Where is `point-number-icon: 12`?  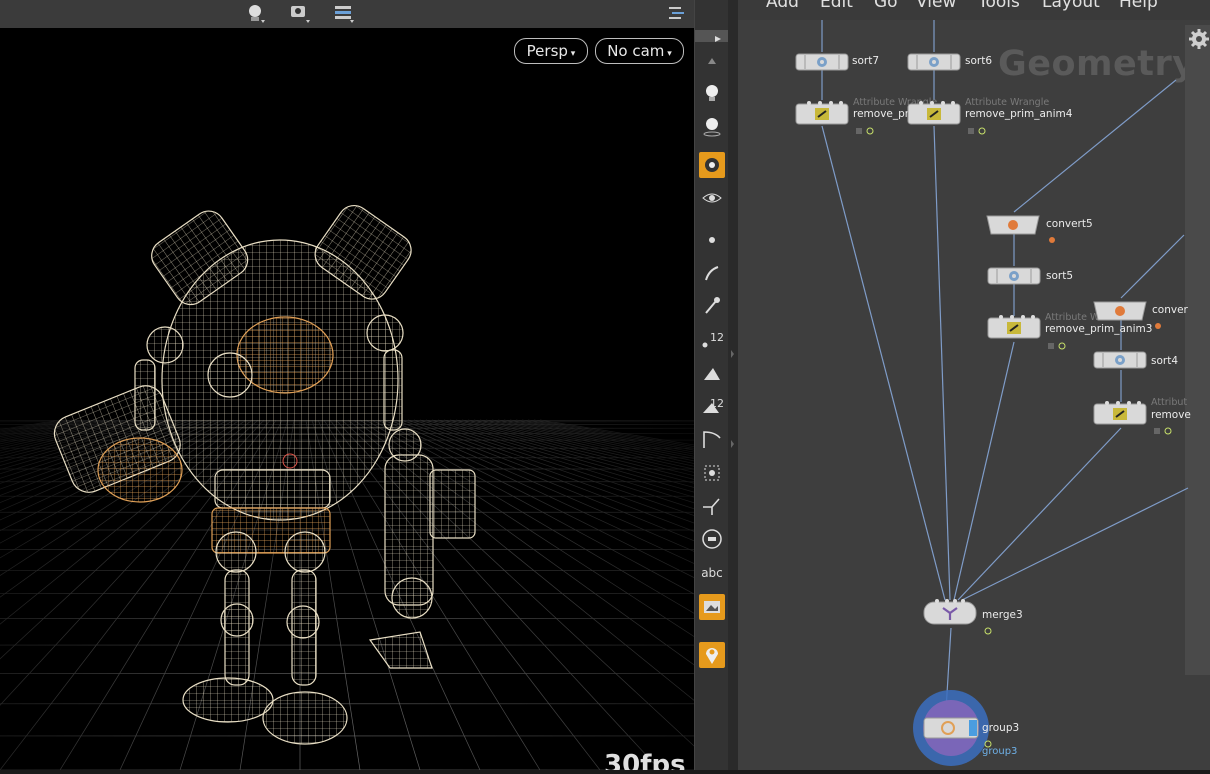 point-number-icon: 12 is located at coordinates (712, 339).